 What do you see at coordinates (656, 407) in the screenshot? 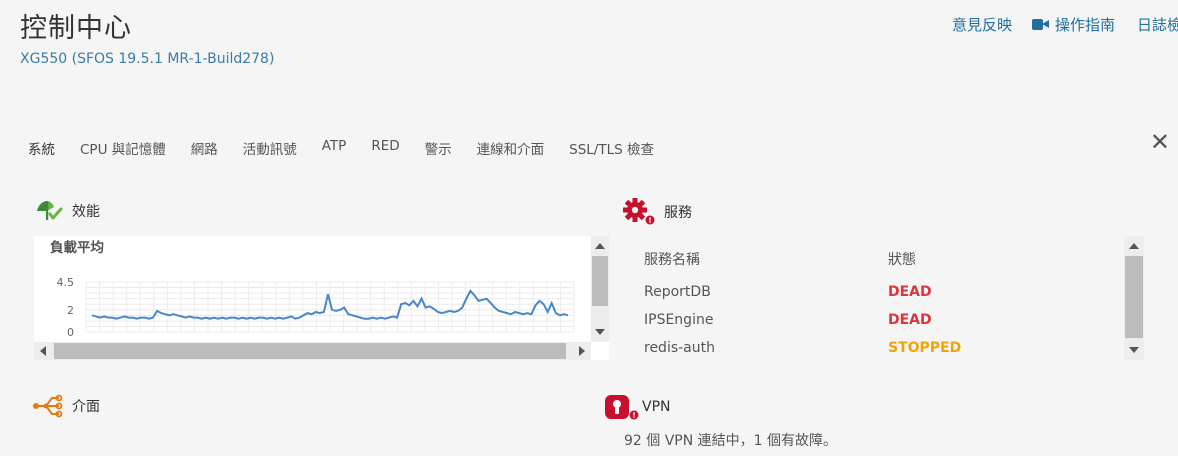
I see `vpn-title: VPN` at bounding box center [656, 407].